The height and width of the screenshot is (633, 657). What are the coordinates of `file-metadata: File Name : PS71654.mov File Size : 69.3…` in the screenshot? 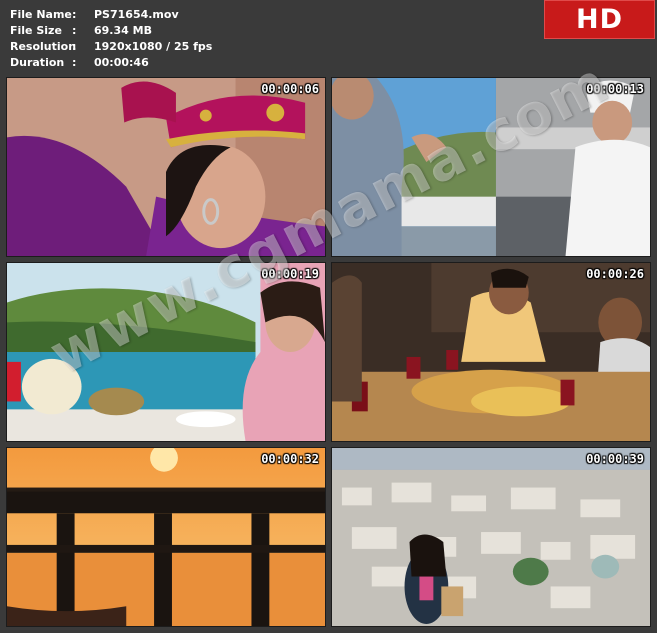 It's located at (111, 39).